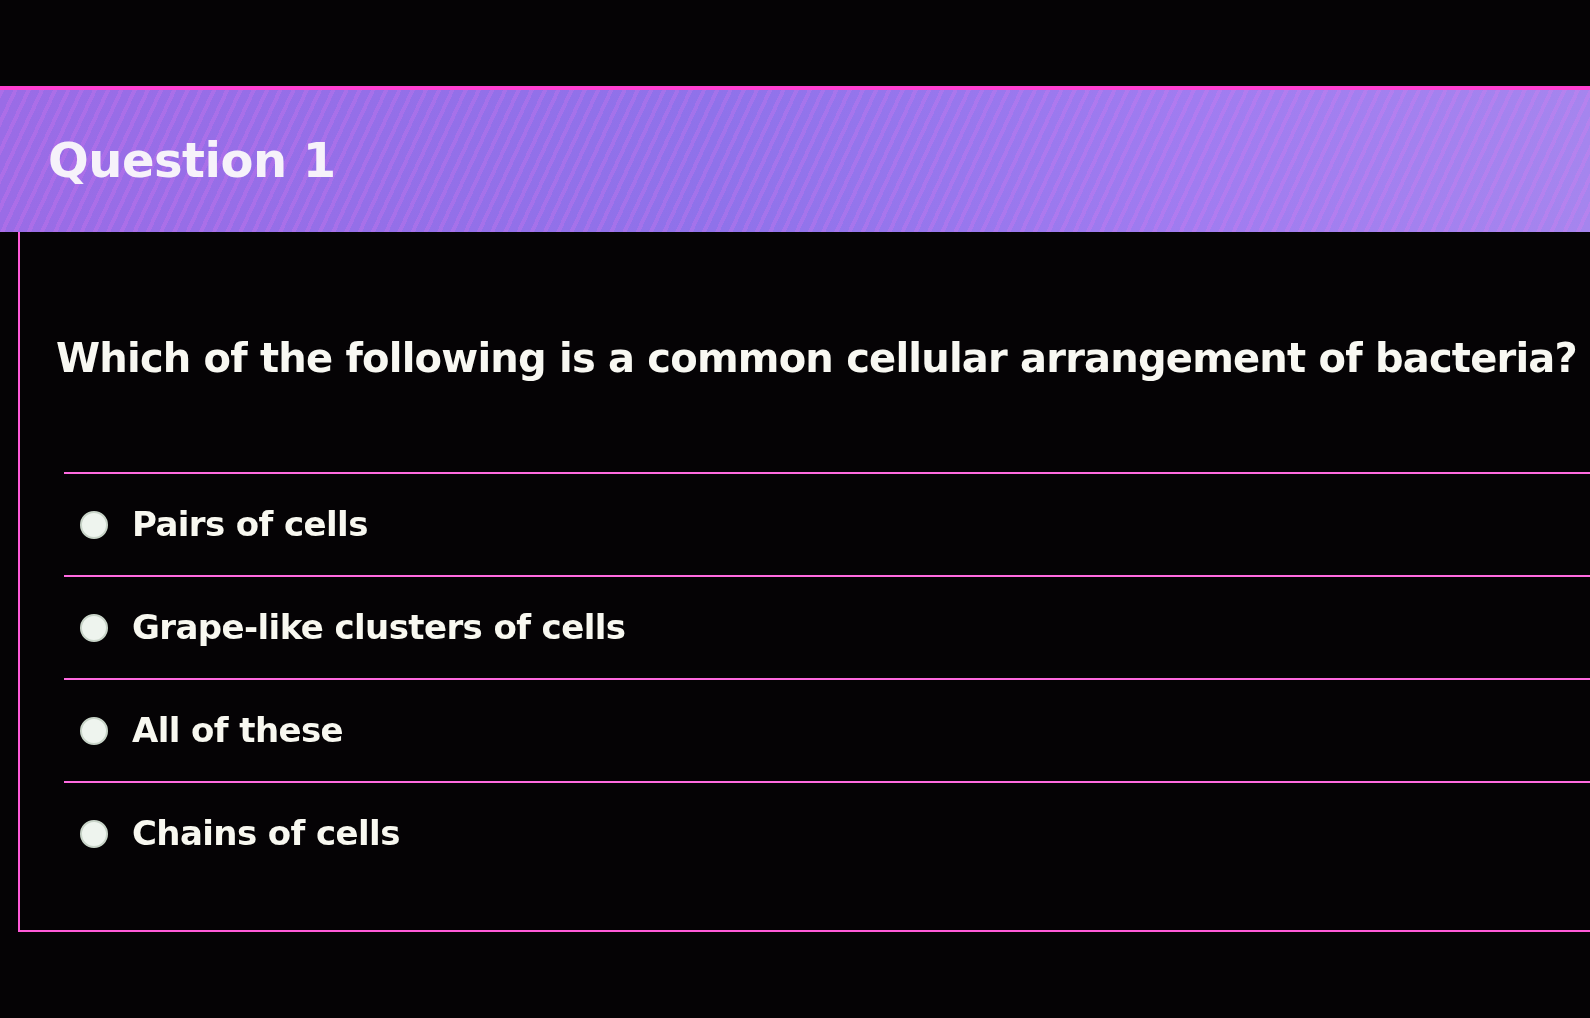 The image size is (1590, 1018). What do you see at coordinates (250, 524) in the screenshot?
I see `option-label: Pairs of cells` at bounding box center [250, 524].